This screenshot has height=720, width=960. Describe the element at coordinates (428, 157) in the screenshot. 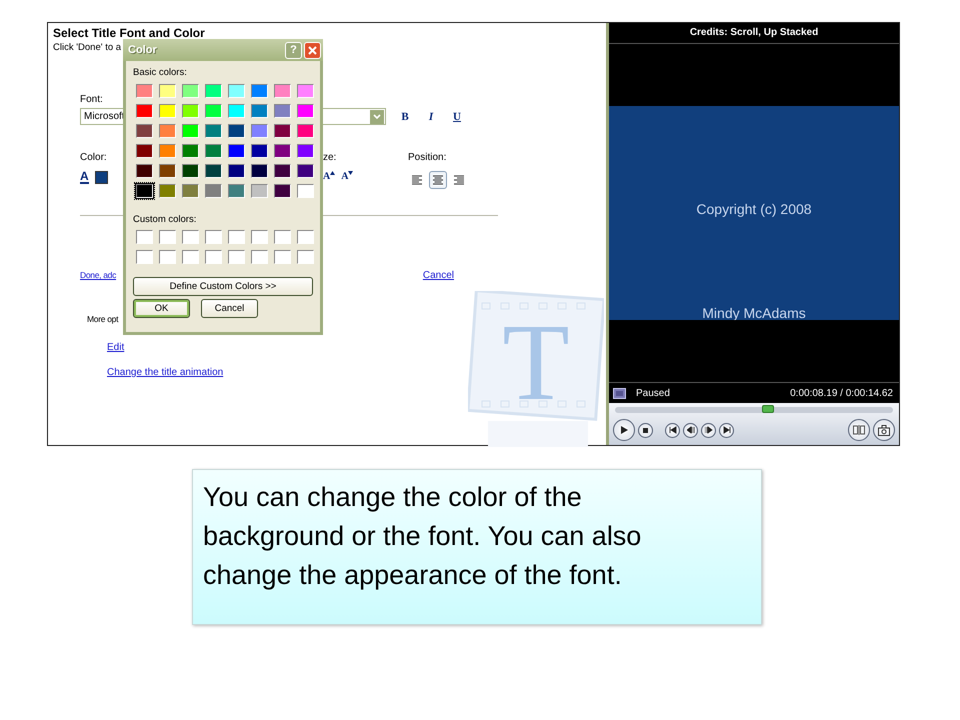

I see `position-label: Position:` at that location.